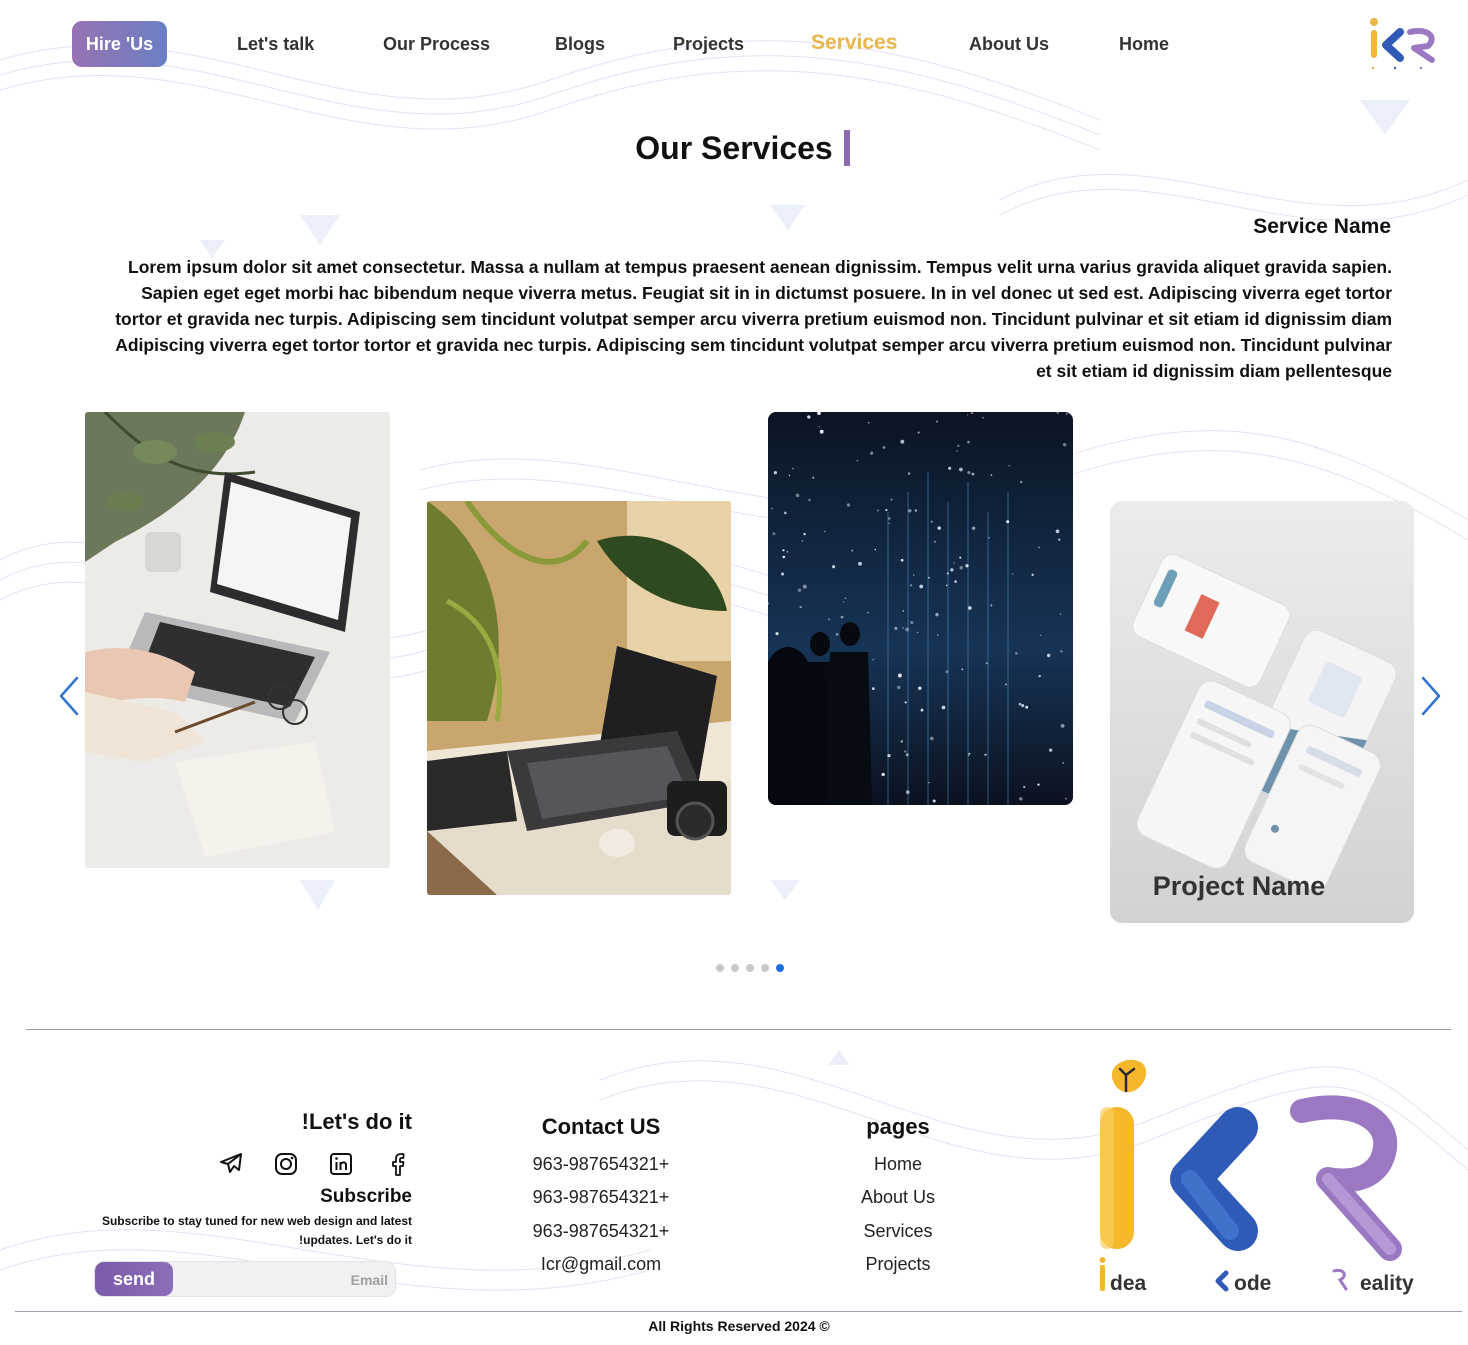 The width and height of the screenshot is (1468, 1345). Describe the element at coordinates (231, 1164) in the screenshot. I see `telegram-icon` at that location.